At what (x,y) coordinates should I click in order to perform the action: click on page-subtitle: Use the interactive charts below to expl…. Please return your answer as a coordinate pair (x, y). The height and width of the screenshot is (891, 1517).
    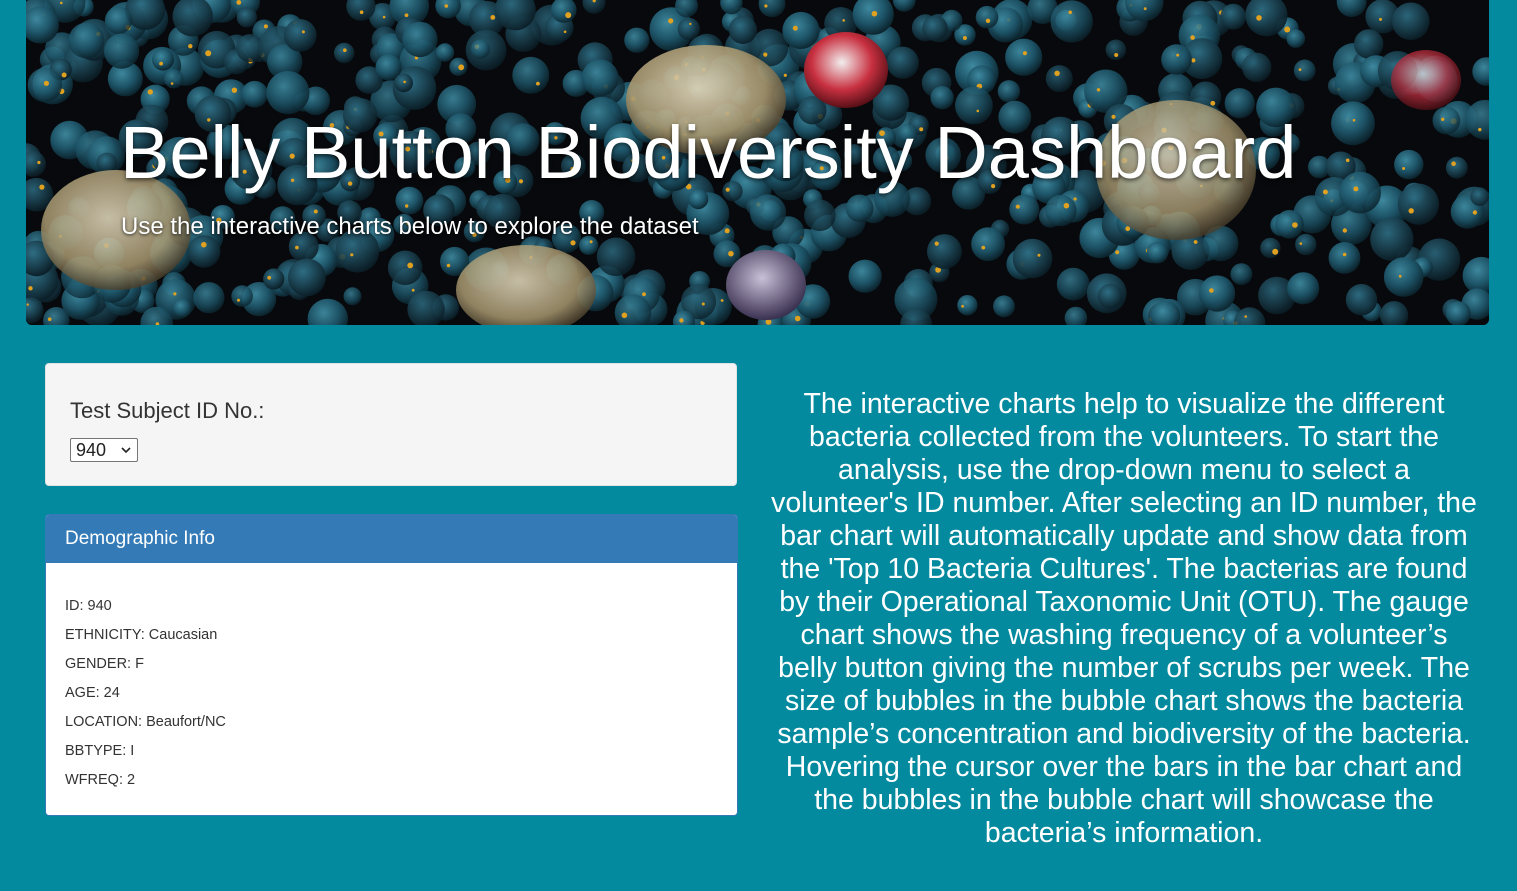
    Looking at the image, I should click on (410, 226).